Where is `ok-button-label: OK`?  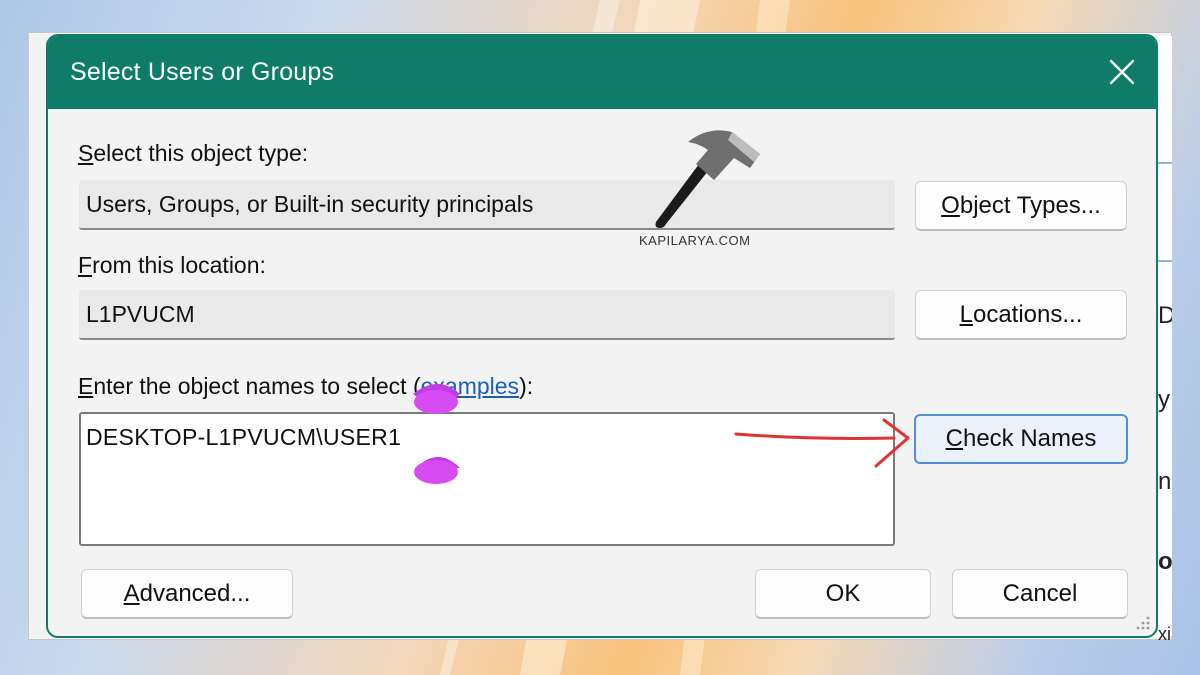
ok-button-label: OK is located at coordinates (843, 593).